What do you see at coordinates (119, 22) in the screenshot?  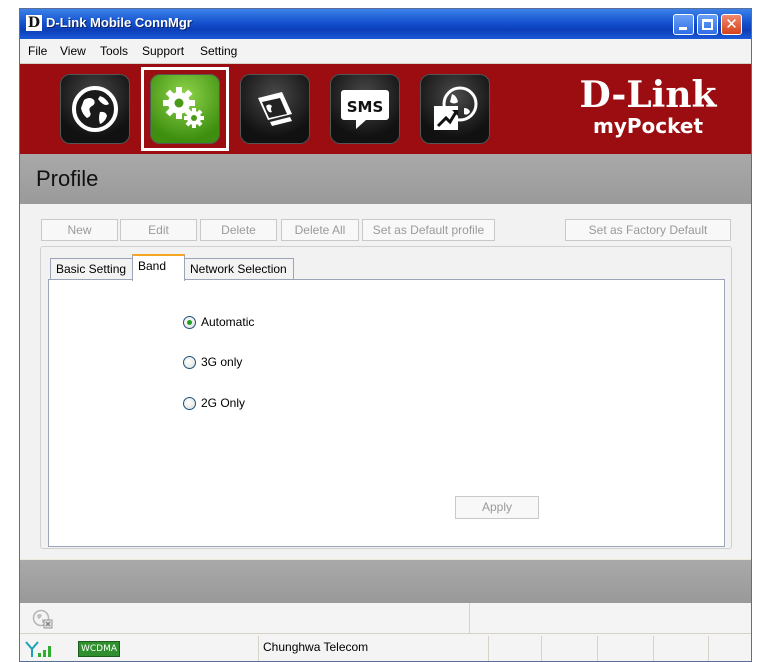 I see `window-title: D-Link Mobile ConnMgr` at bounding box center [119, 22].